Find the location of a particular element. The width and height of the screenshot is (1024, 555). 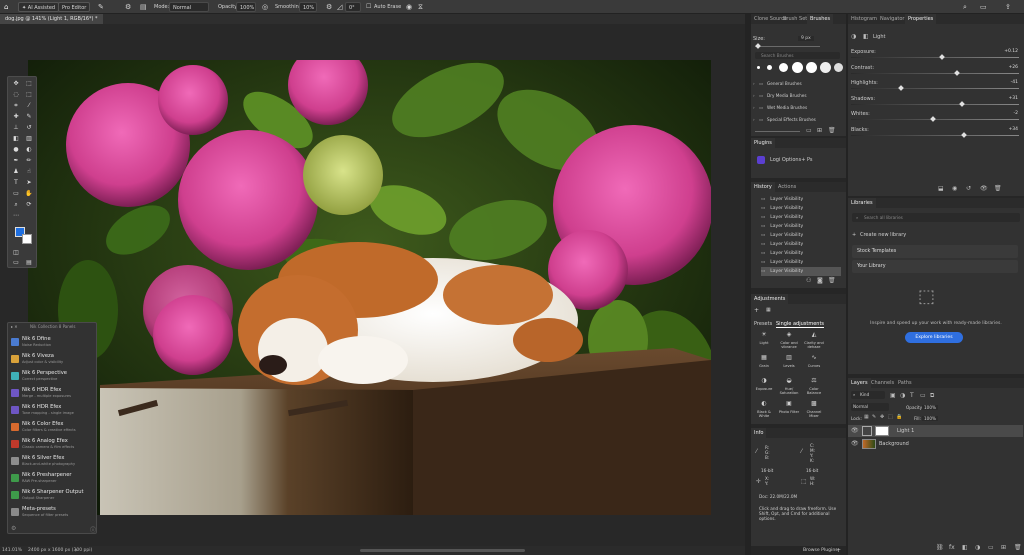

mask-thumb is located at coordinates (882, 431).